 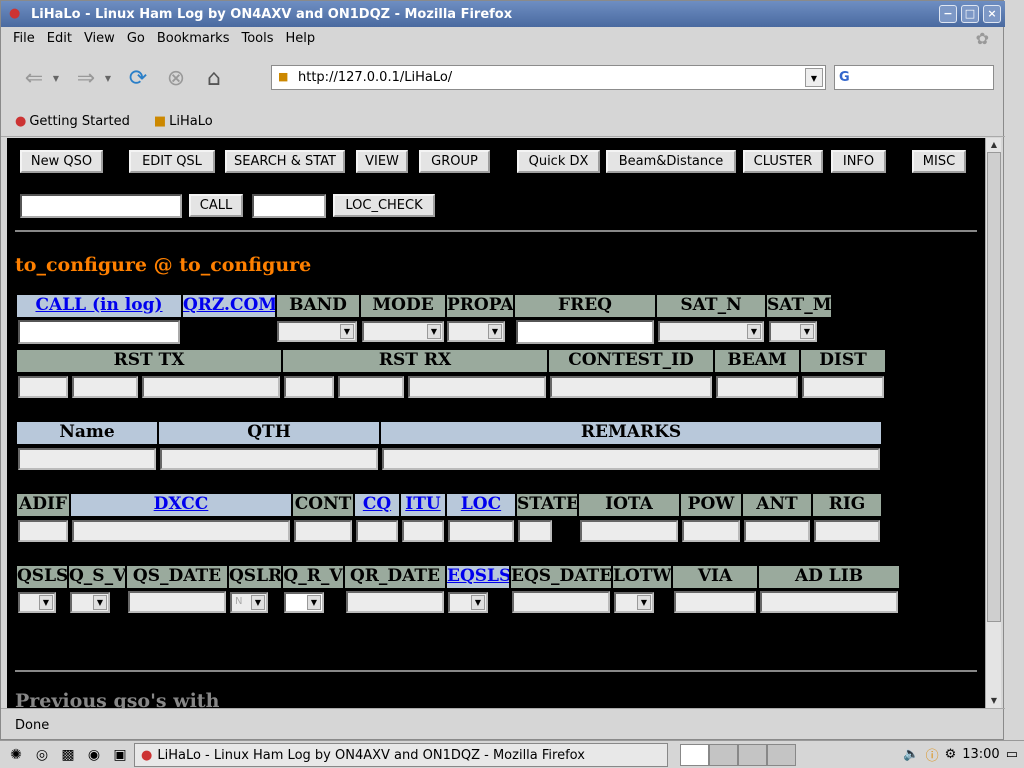 What do you see at coordinates (99, 332) in the screenshot?
I see `call-log-input` at bounding box center [99, 332].